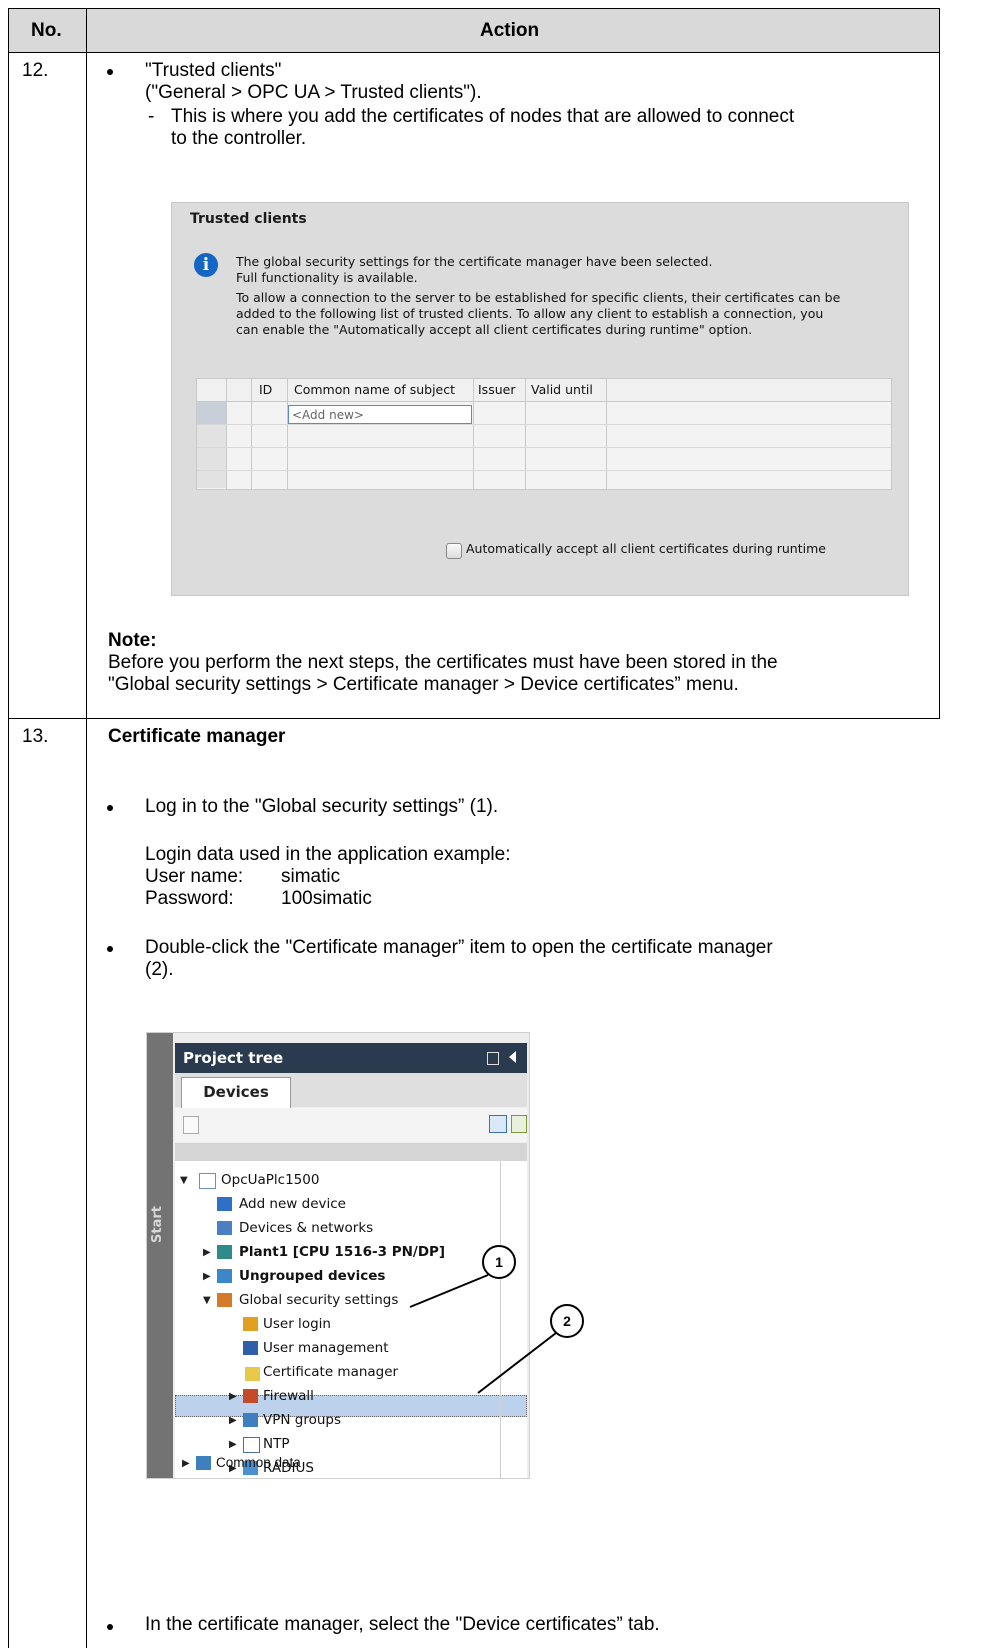 Image resolution: width=986 pixels, height=1648 pixels. Describe the element at coordinates (499, 1262) in the screenshot. I see `callout-1: 1` at that location.